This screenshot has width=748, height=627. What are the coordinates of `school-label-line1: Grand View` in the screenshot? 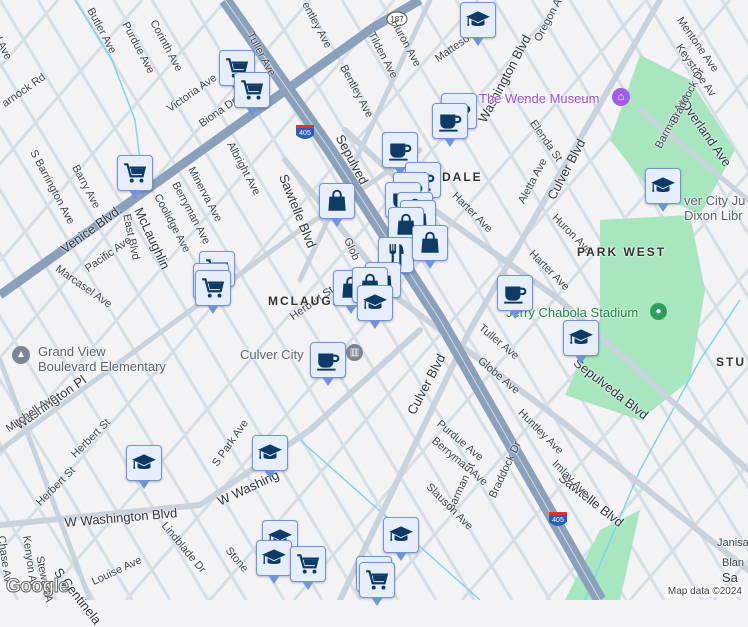 It's located at (72, 351).